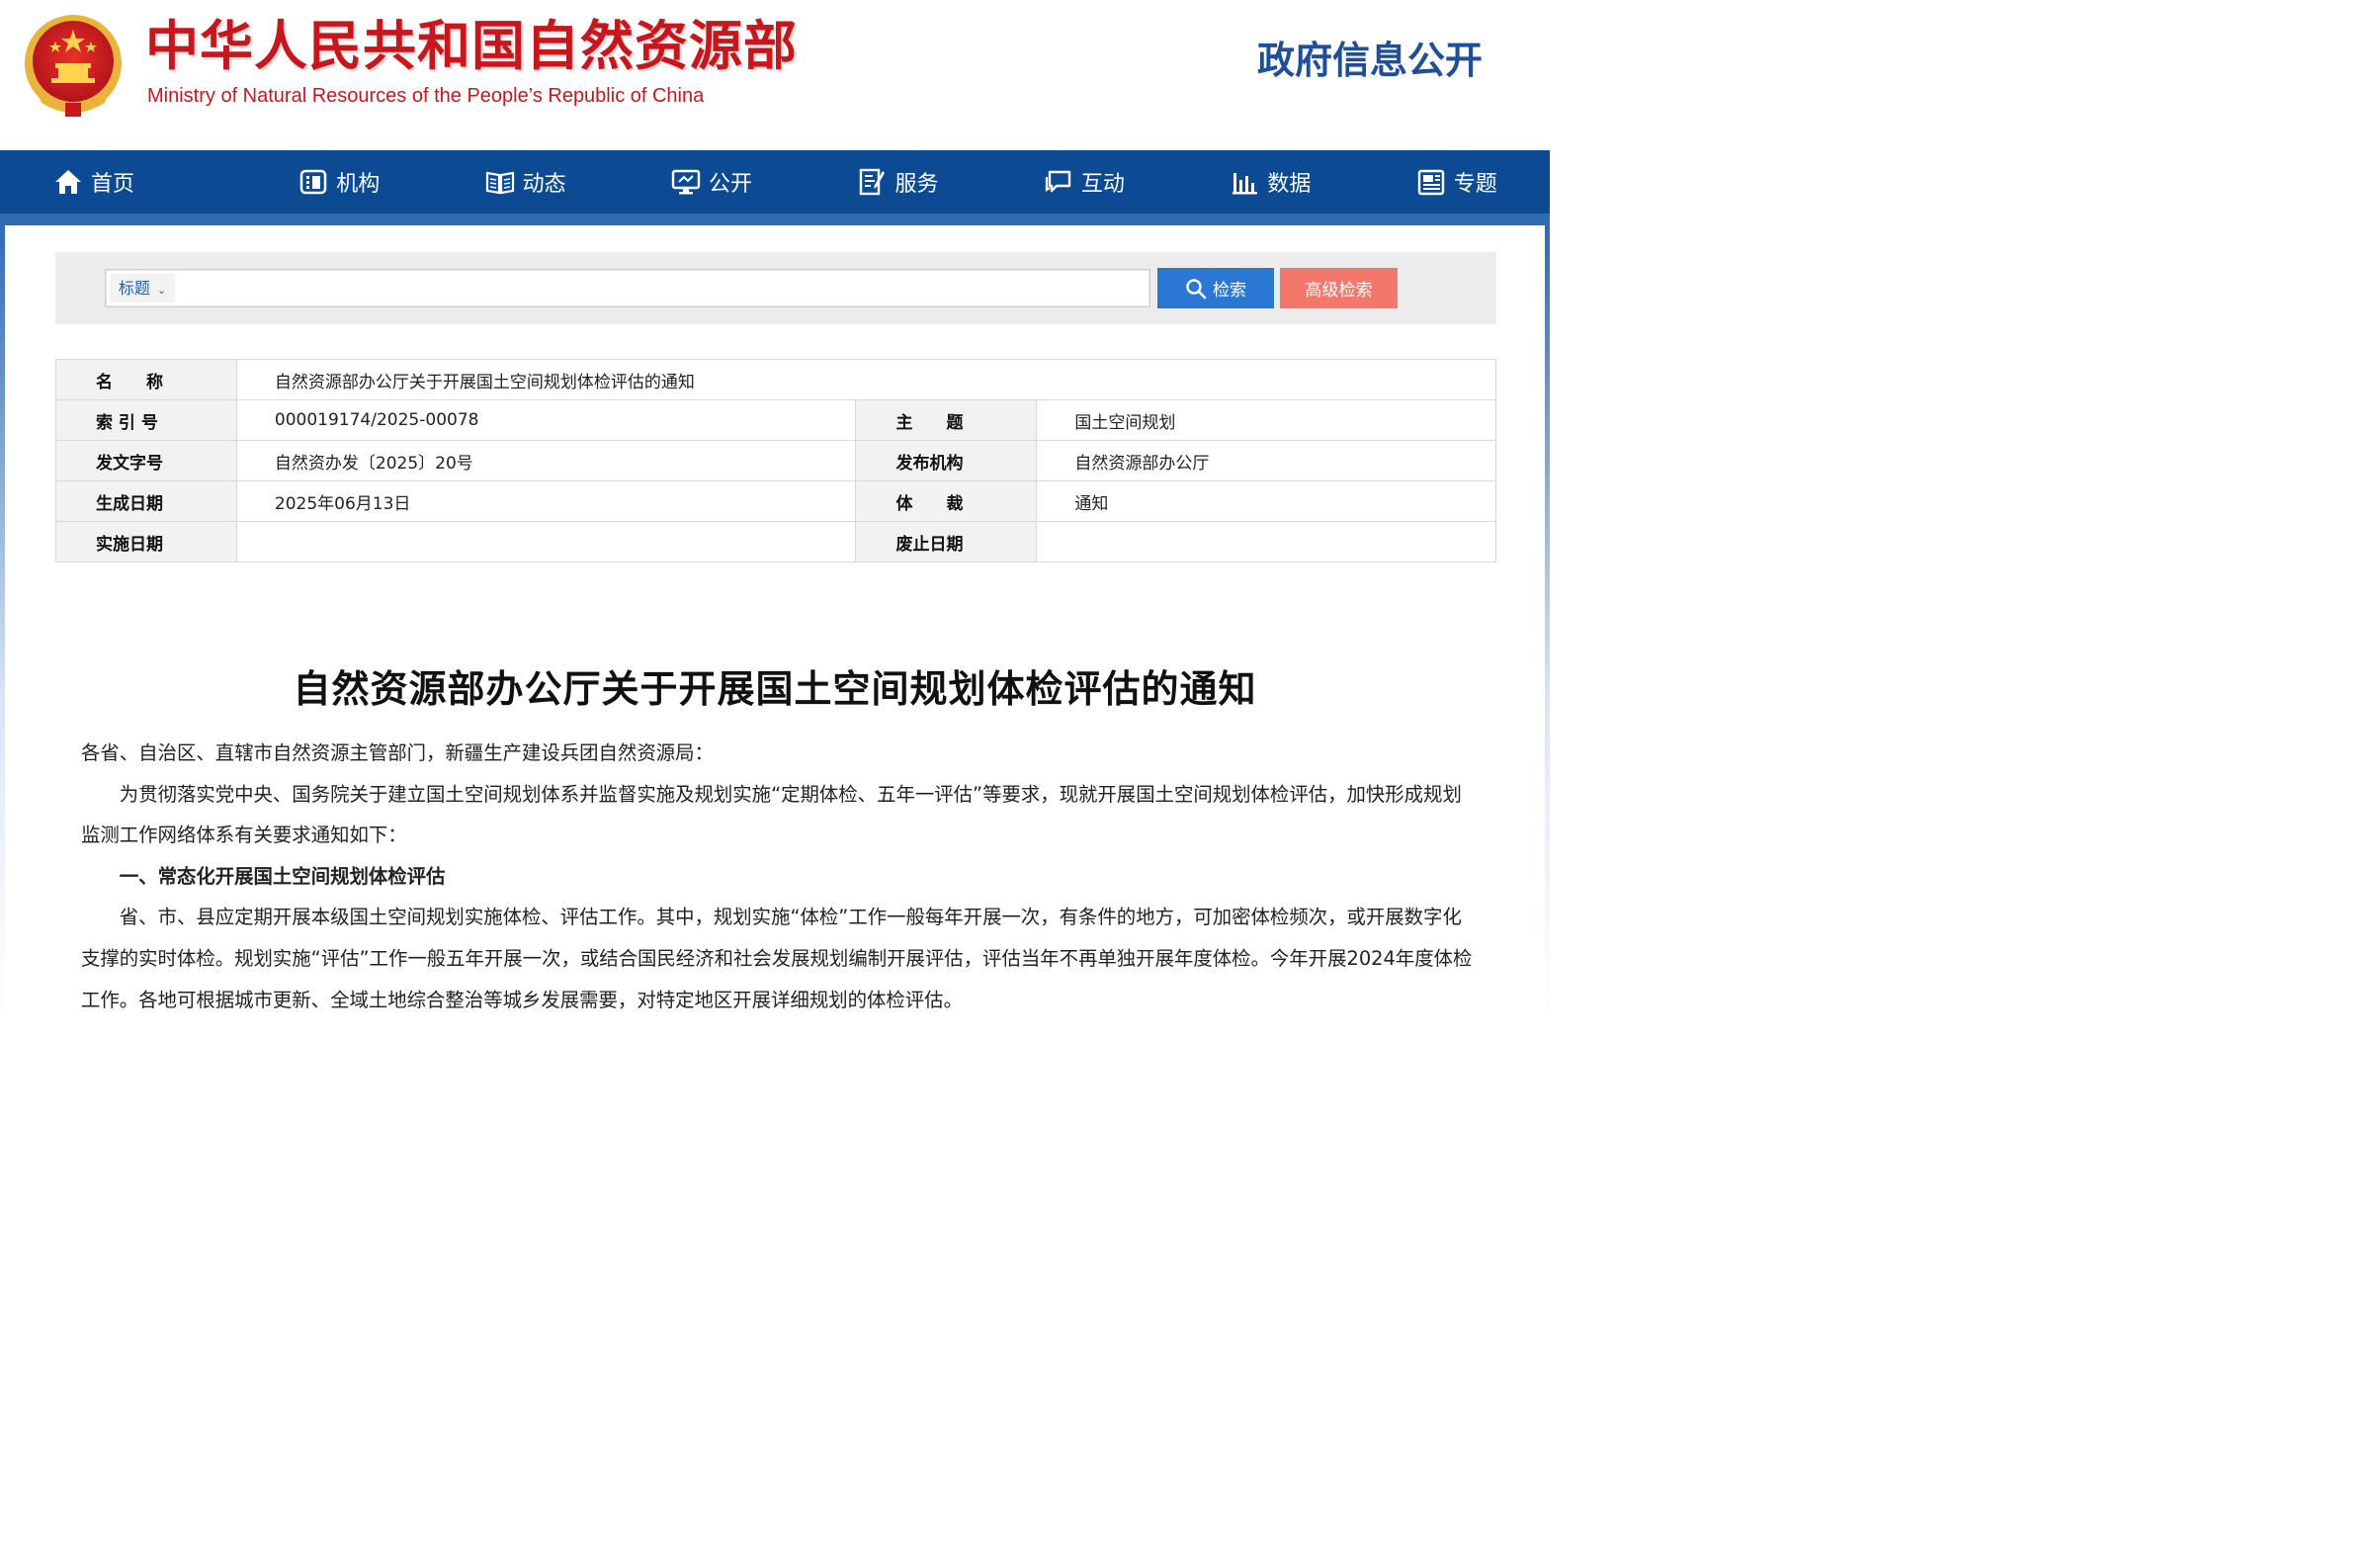  I want to click on chevron-down-icon: ⌄, so click(161, 290).